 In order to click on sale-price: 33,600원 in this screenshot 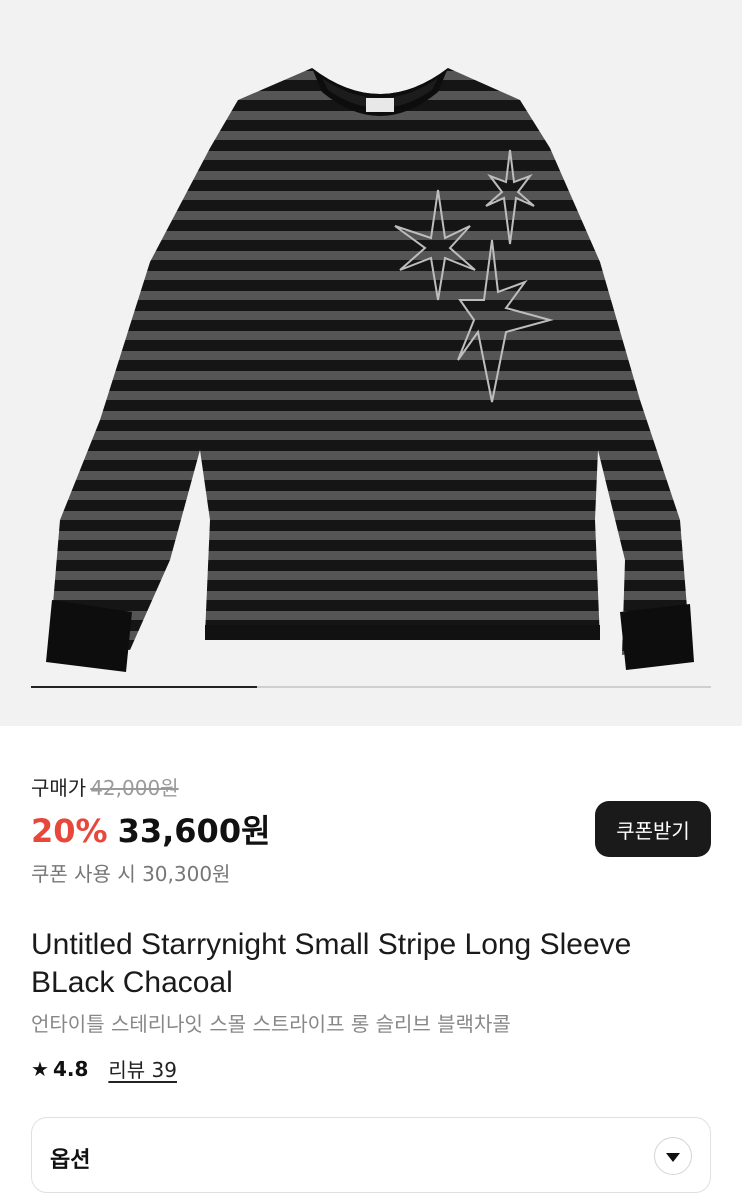, I will do `click(194, 831)`.